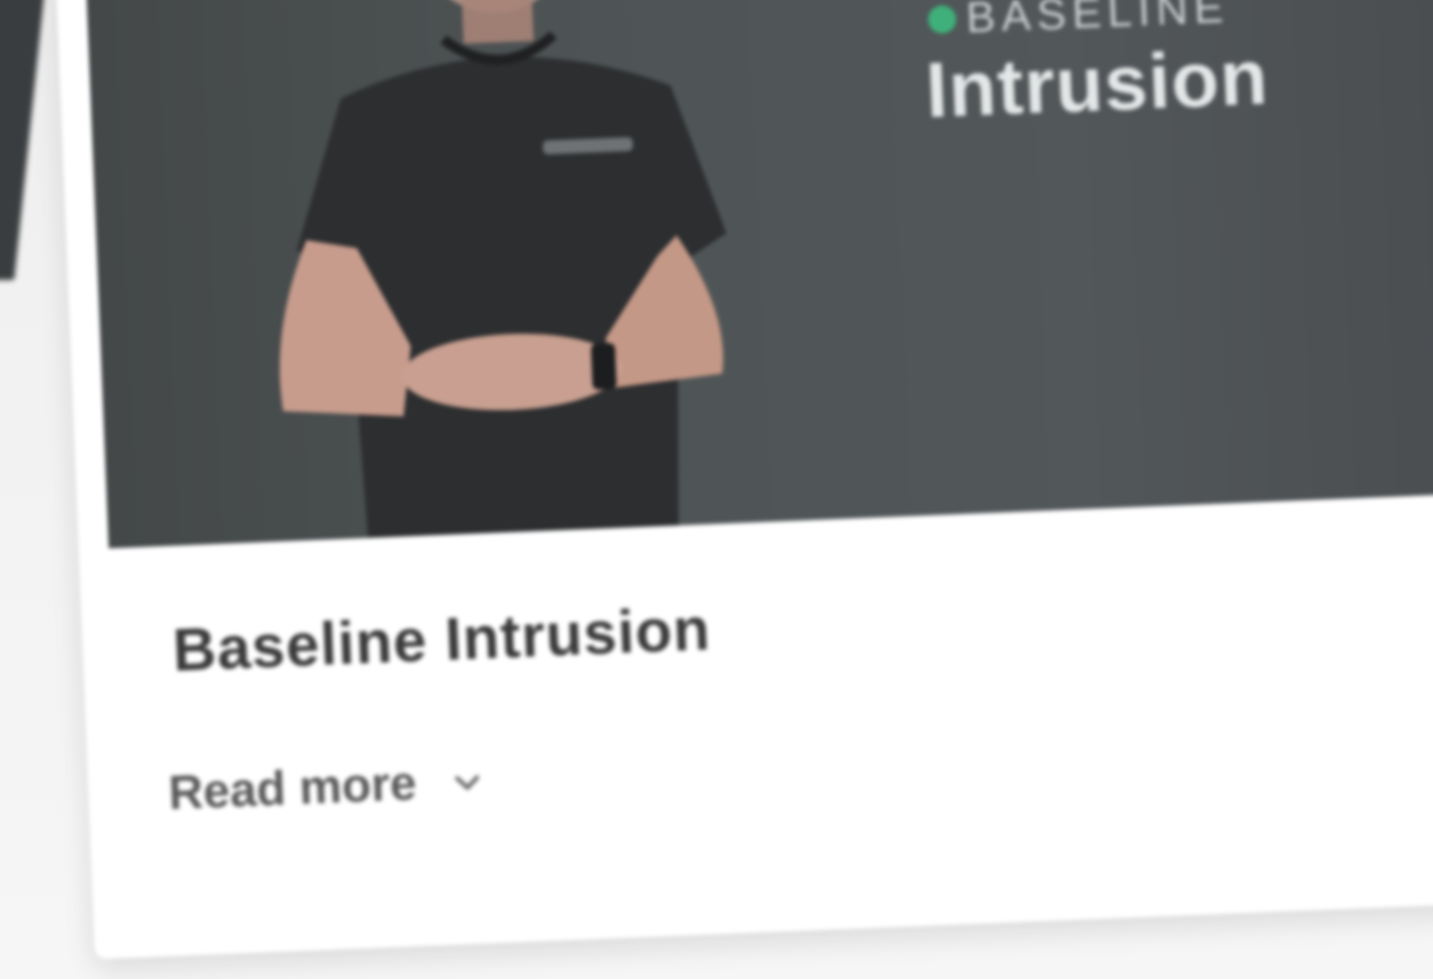 The width and height of the screenshot is (1433, 979). I want to click on card-title: Baseline Intrusion, so click(441, 639).